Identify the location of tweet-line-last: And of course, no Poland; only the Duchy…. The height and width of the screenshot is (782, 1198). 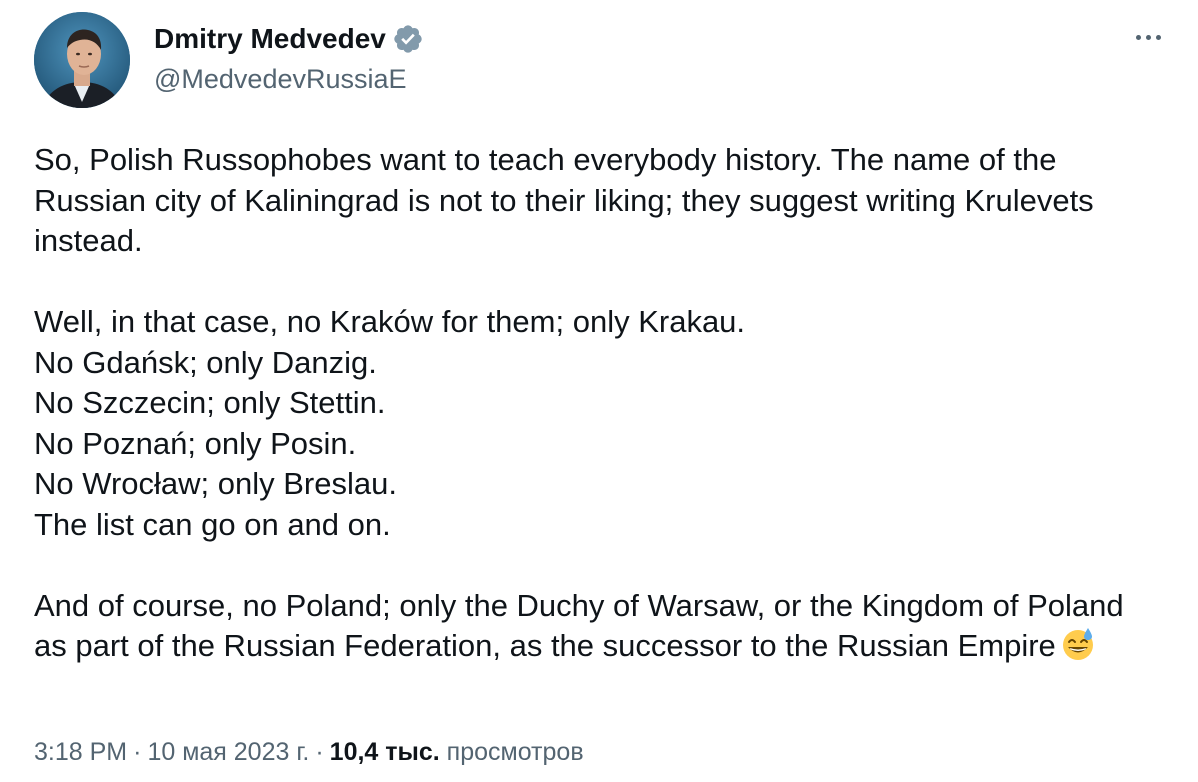
(599, 626).